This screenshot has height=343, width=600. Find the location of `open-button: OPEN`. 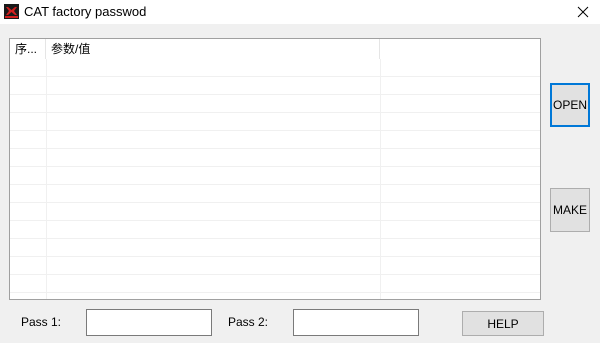

open-button: OPEN is located at coordinates (570, 105).